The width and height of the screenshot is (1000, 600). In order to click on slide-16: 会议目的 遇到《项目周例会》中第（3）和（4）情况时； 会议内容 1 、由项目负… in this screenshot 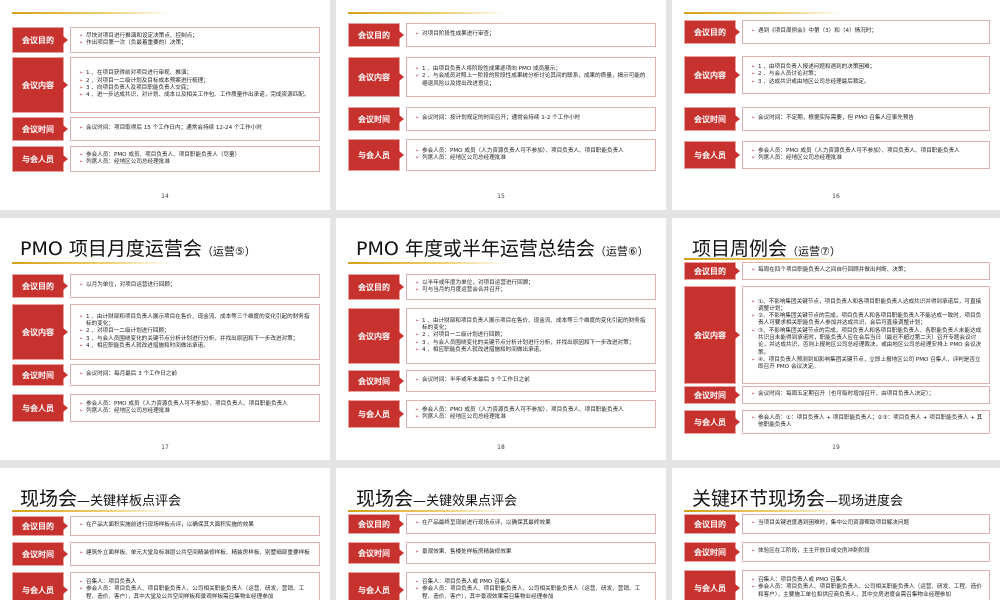, I will do `click(836, 105)`.